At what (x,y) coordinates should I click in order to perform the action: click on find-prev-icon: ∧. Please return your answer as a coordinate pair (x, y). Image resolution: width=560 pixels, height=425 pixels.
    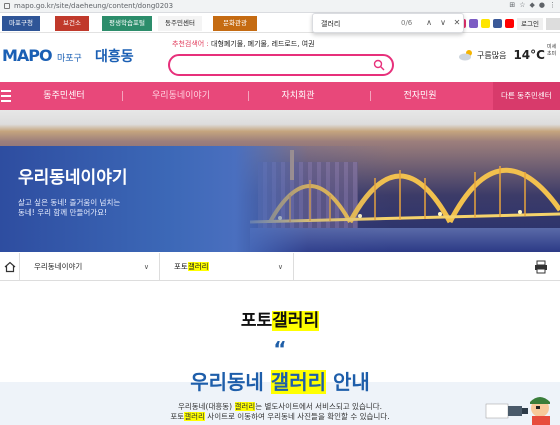
    Looking at the image, I should click on (429, 23).